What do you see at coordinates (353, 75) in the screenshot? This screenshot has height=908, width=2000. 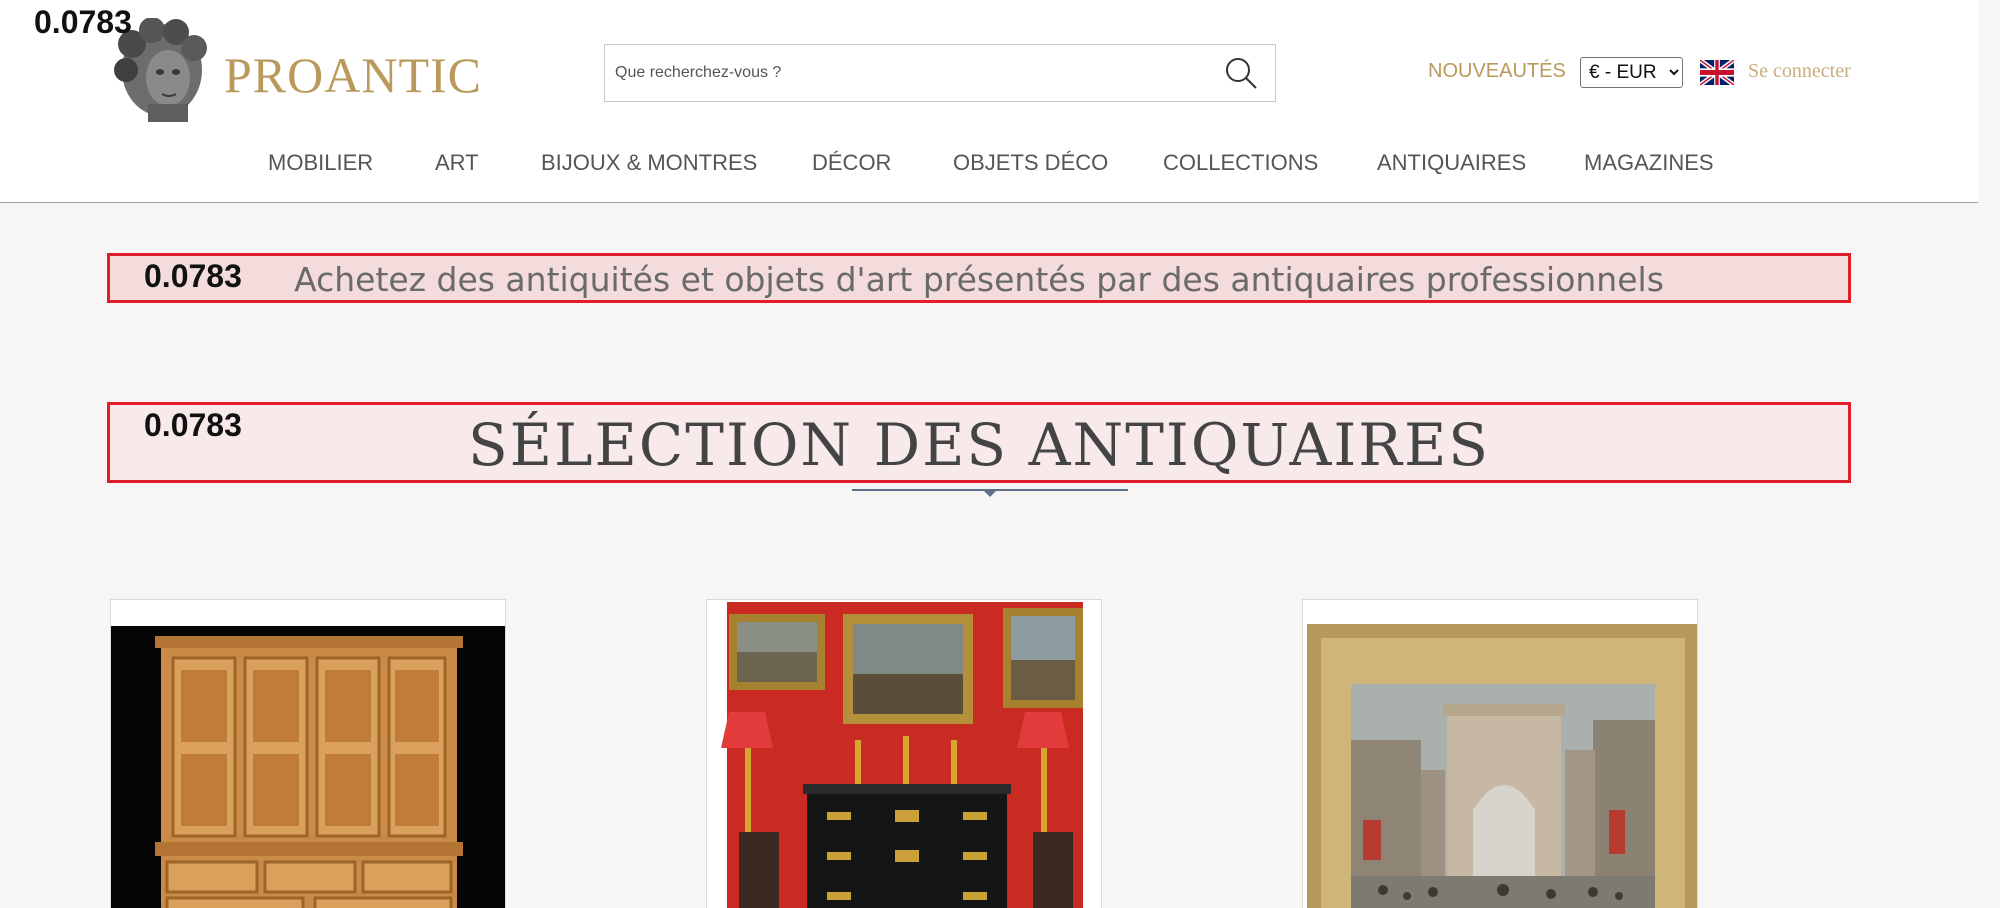 I see `brand-logo-text: PROANTIC` at bounding box center [353, 75].